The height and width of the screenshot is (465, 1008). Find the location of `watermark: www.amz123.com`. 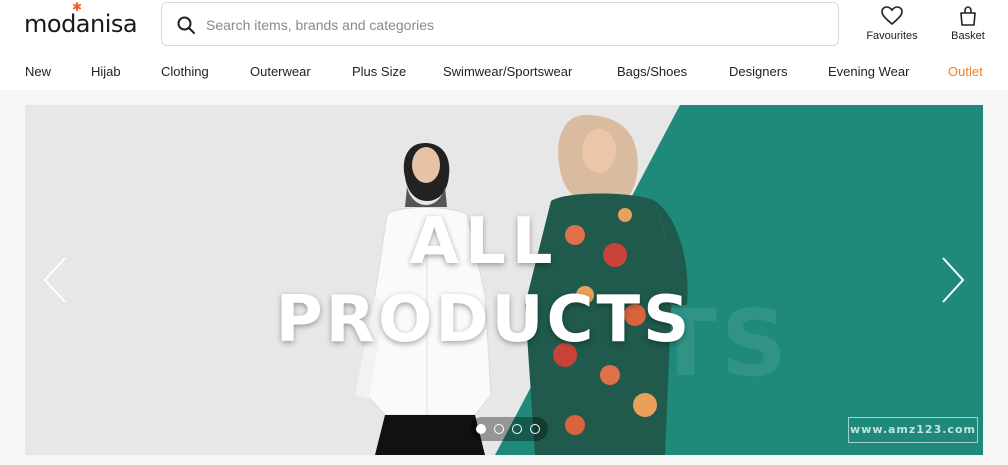

watermark: www.amz123.com is located at coordinates (913, 430).